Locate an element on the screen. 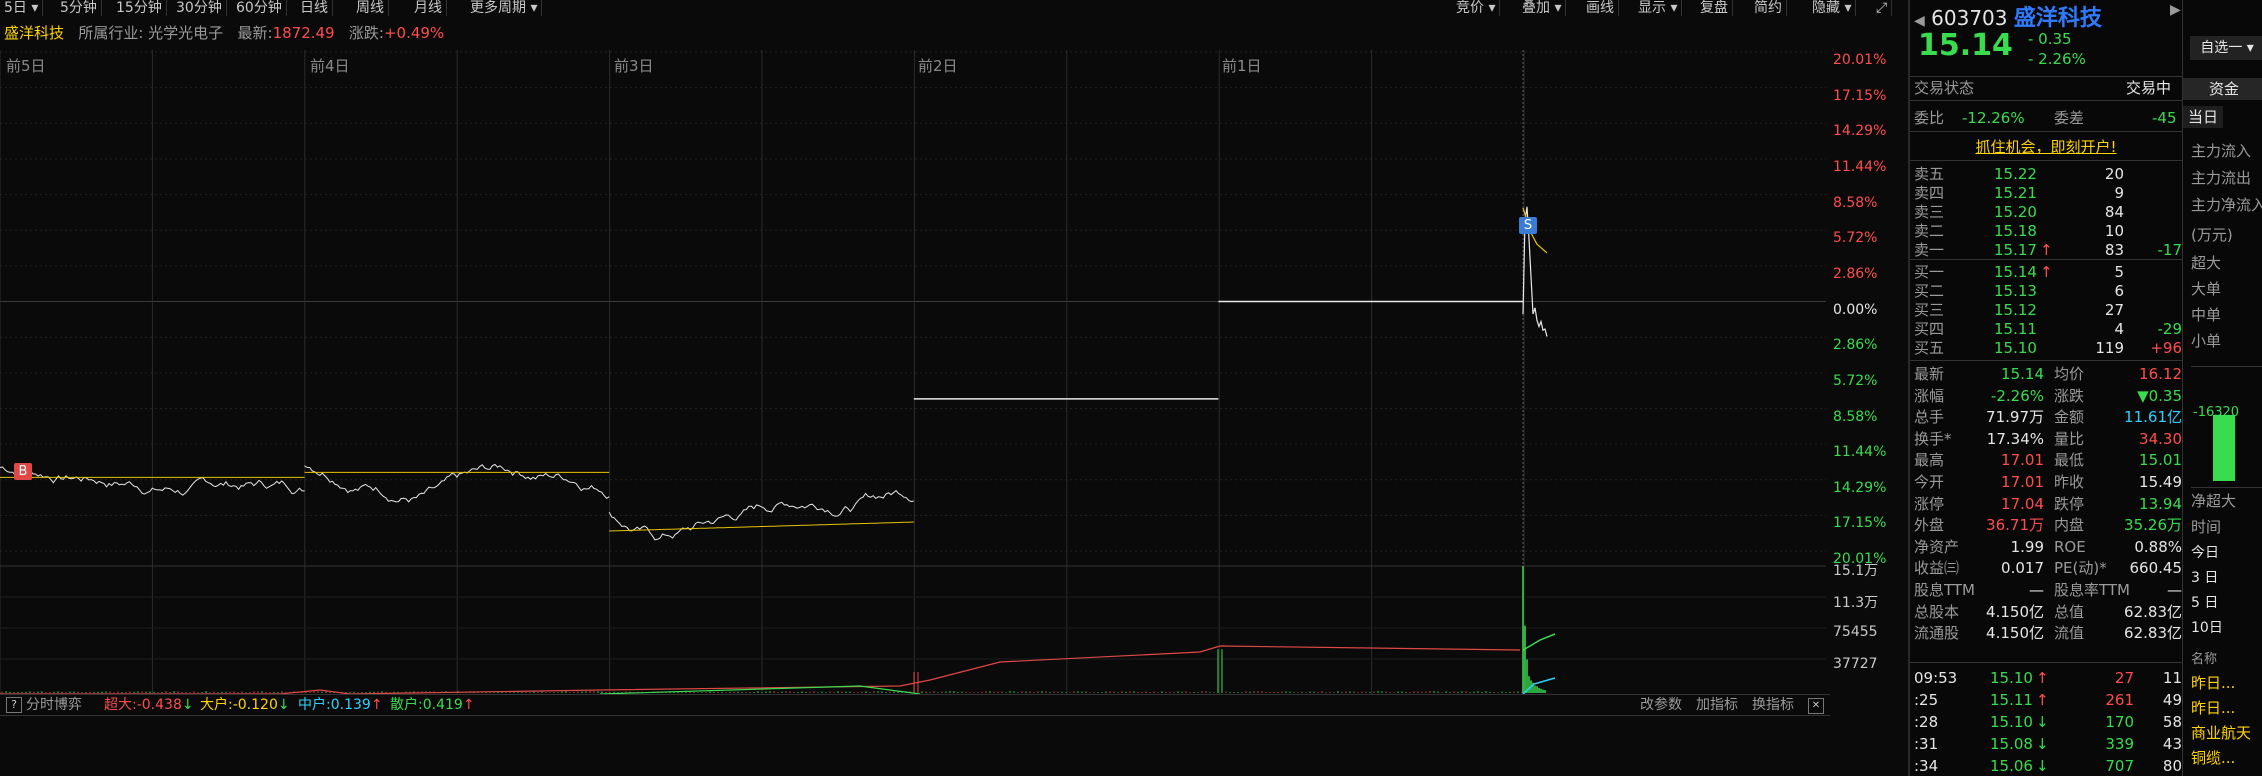  bids-level-label: 买三 is located at coordinates (1929, 310).